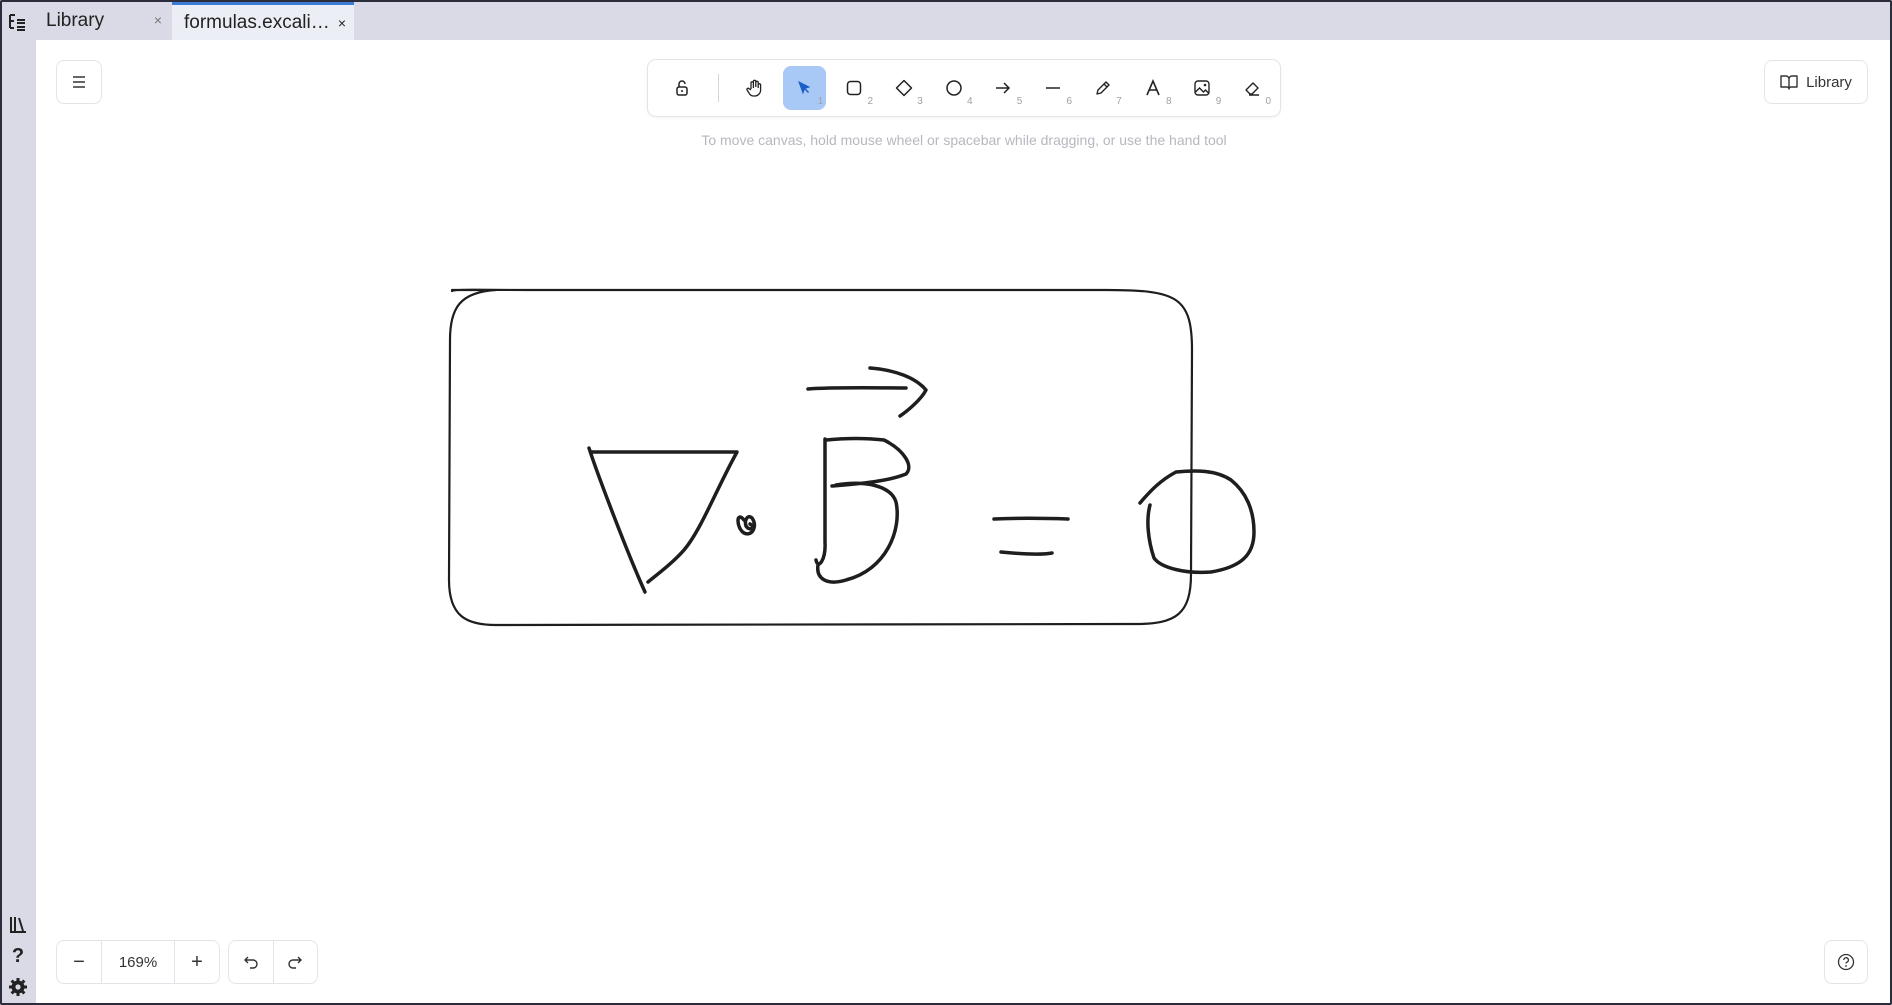  I want to click on redo-icon, so click(295, 962).